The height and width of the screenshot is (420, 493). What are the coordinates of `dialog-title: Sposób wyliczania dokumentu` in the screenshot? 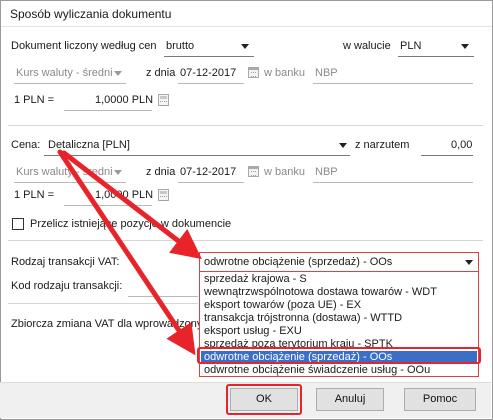 It's located at (91, 14).